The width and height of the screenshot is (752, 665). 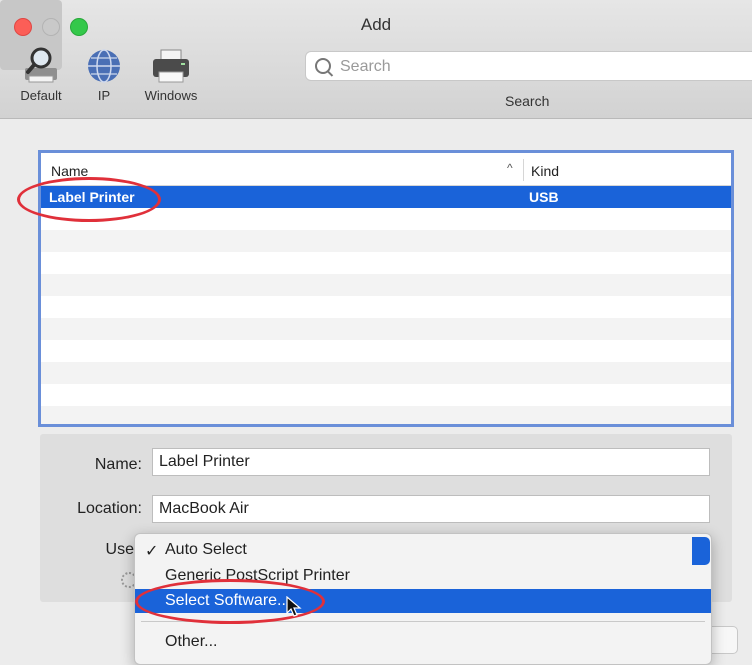 What do you see at coordinates (41, 66) in the screenshot?
I see `magnifier-printer-icon` at bounding box center [41, 66].